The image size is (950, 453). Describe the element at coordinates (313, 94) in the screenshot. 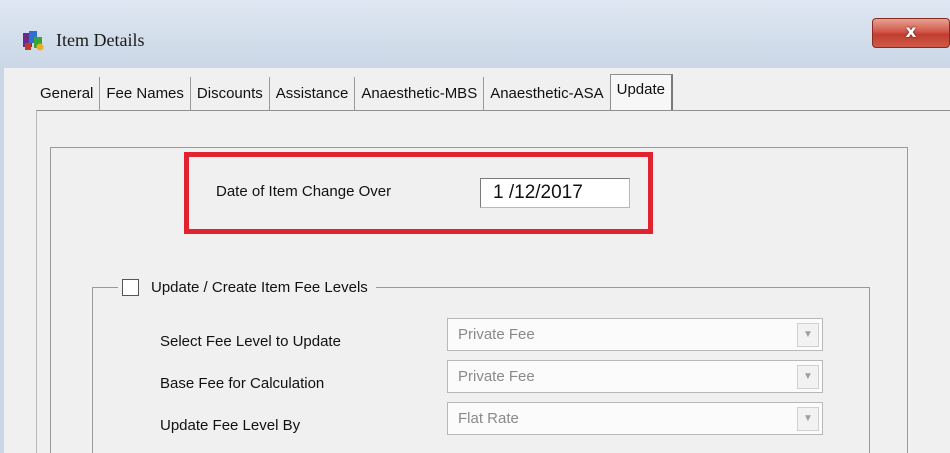

I see `tab-assistance: Assistance` at that location.